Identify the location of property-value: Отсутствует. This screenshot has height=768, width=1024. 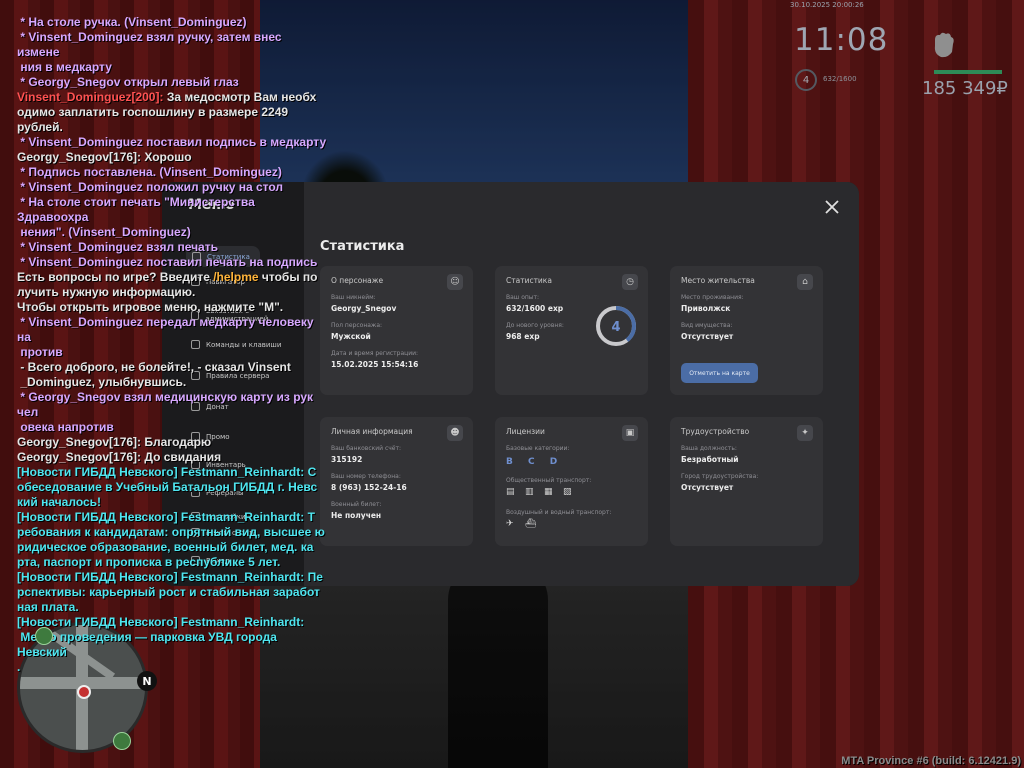
(707, 336).